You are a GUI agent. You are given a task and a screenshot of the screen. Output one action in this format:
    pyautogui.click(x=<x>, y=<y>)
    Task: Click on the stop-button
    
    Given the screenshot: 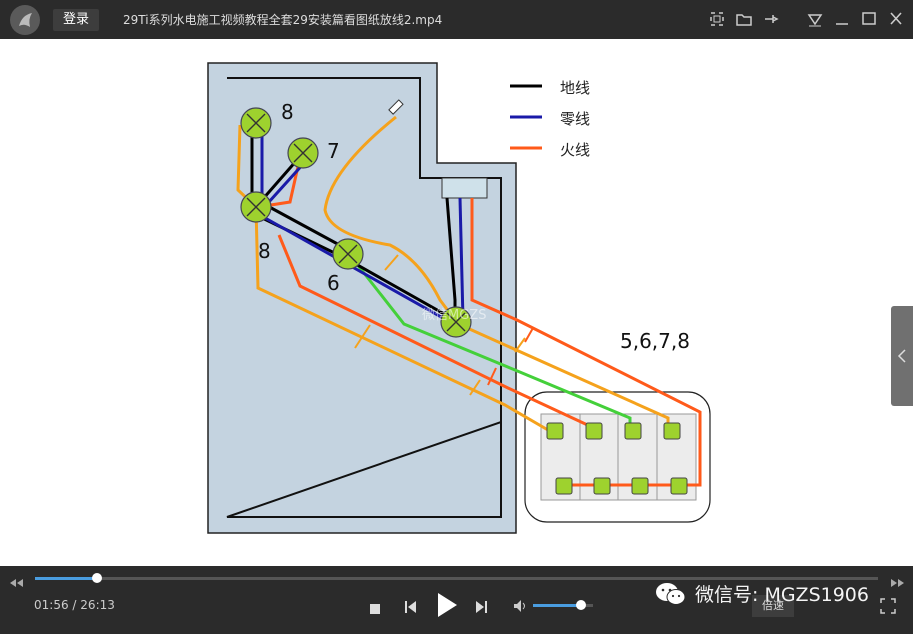 What is the action you would take?
    pyautogui.click(x=375, y=609)
    